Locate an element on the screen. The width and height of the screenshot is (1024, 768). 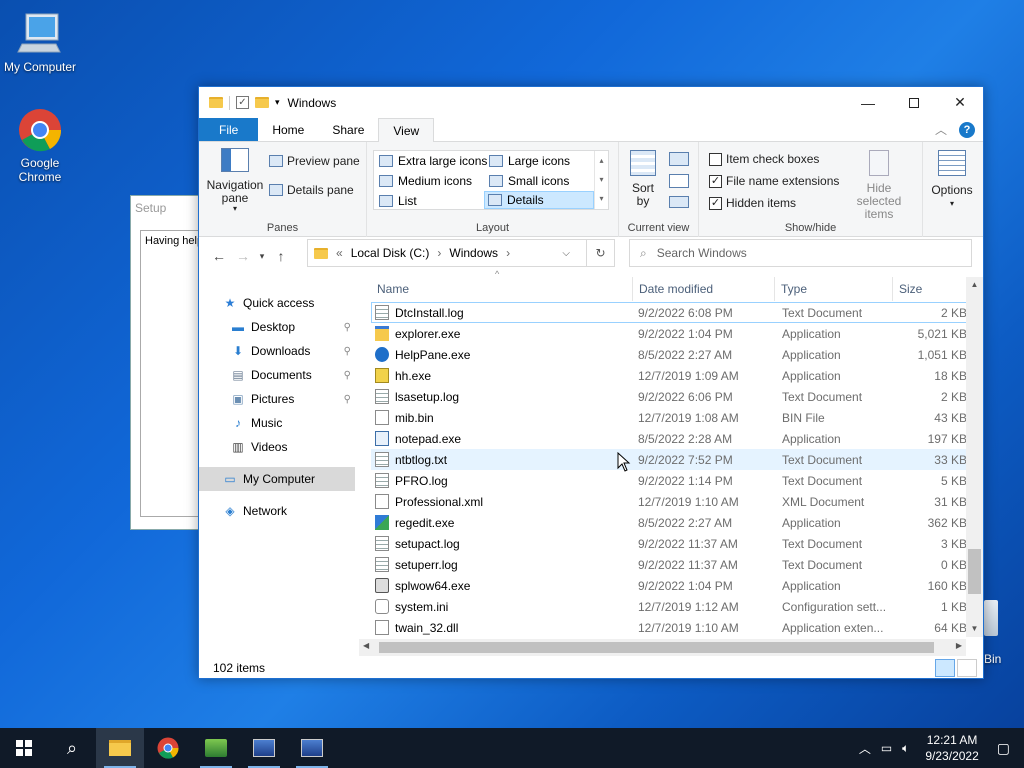
desktop-icon-google-chrome: Google Chrome is located at coordinates (40, 145).